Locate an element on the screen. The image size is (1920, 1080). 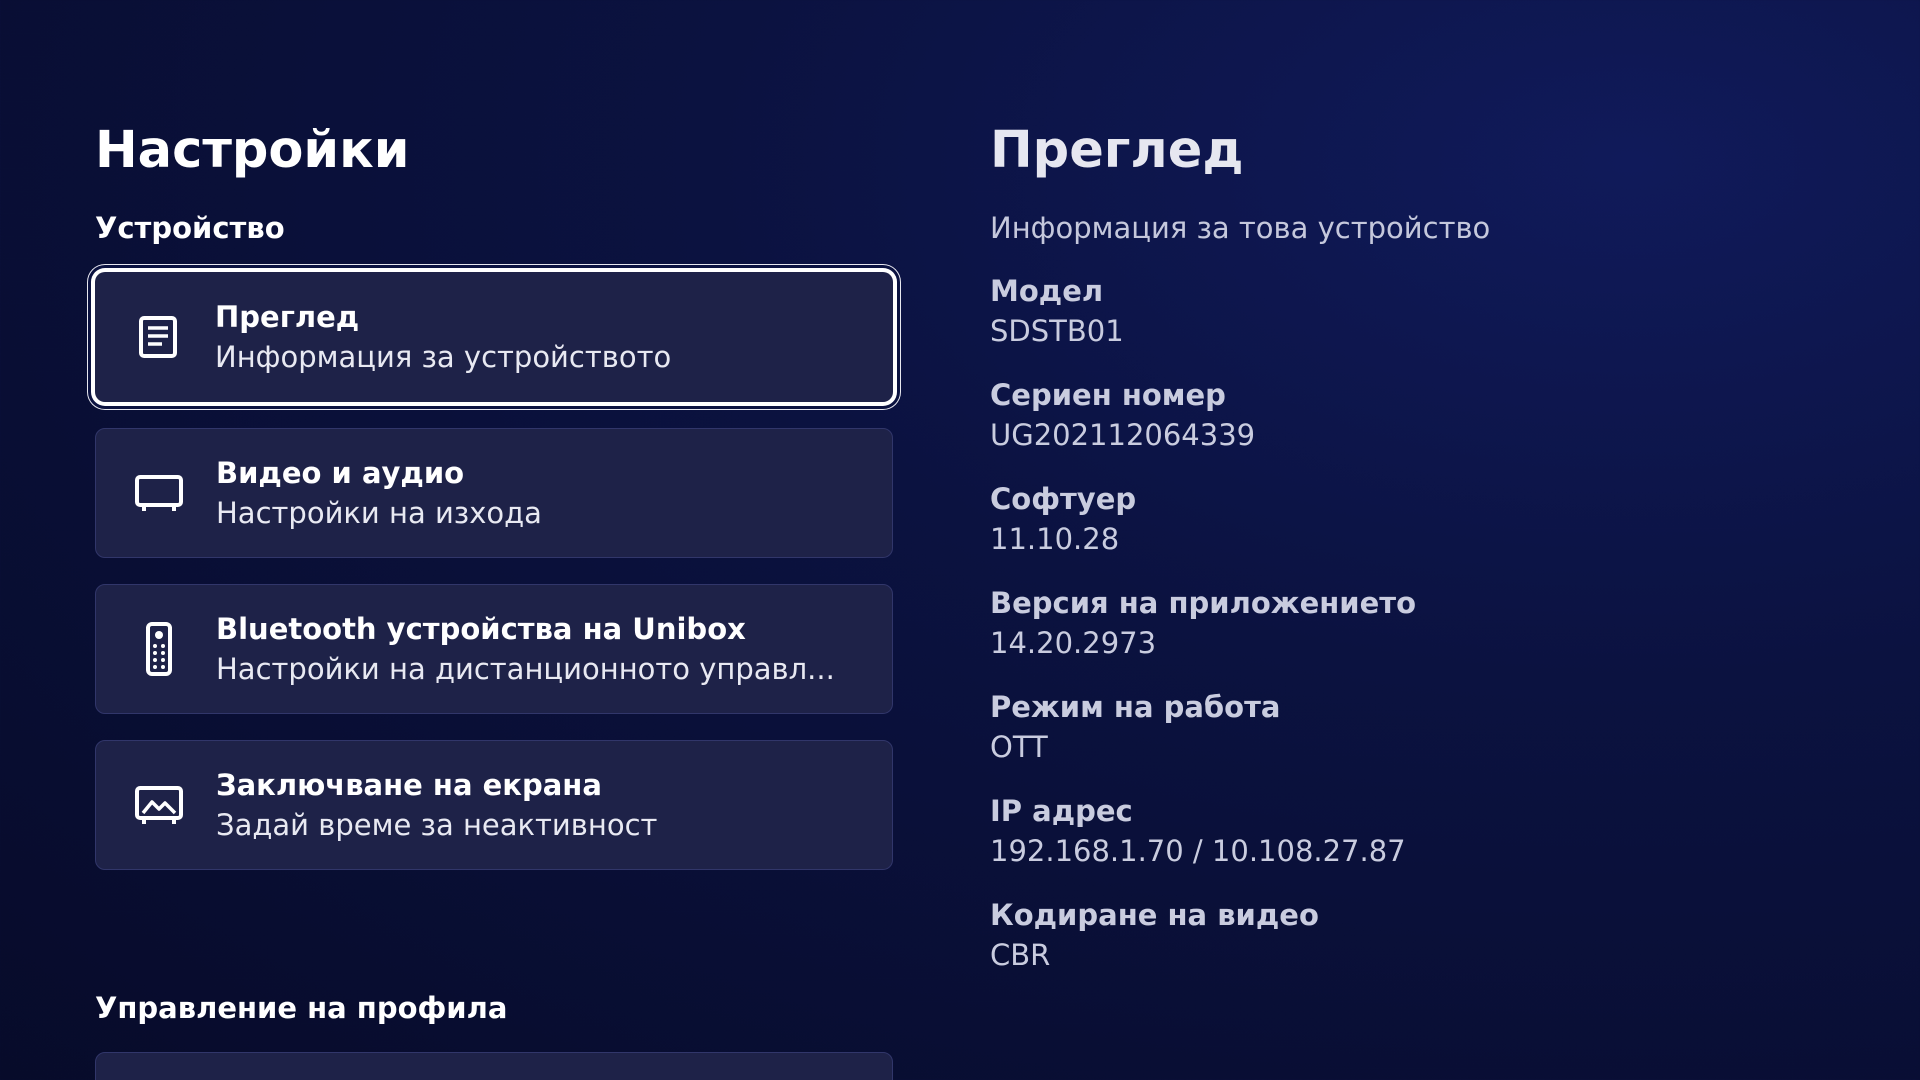
section-heading-profile: Управление на профила is located at coordinates (301, 1008).